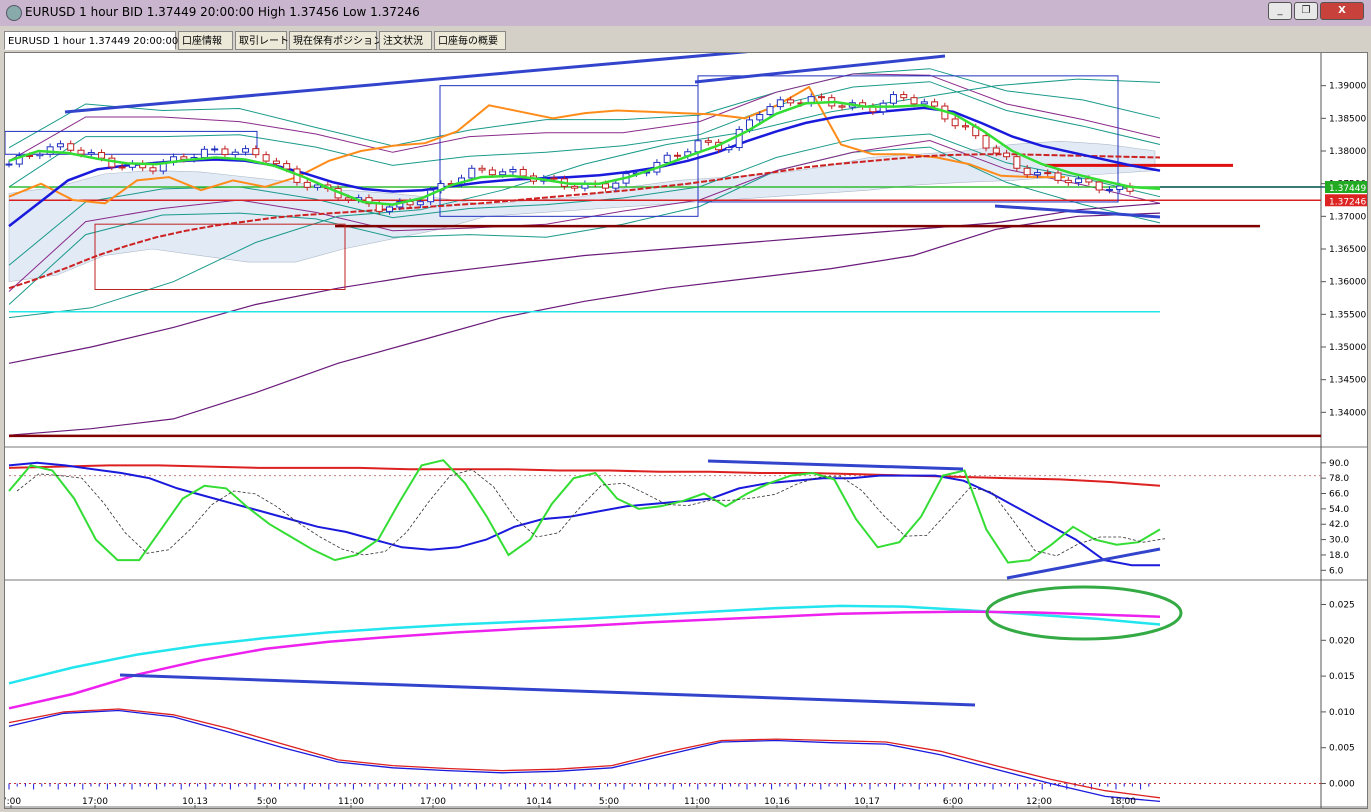 This screenshot has width=1371, height=812. Describe the element at coordinates (539, 802) in the screenshot. I see `x-axis-label: 10.14` at that location.